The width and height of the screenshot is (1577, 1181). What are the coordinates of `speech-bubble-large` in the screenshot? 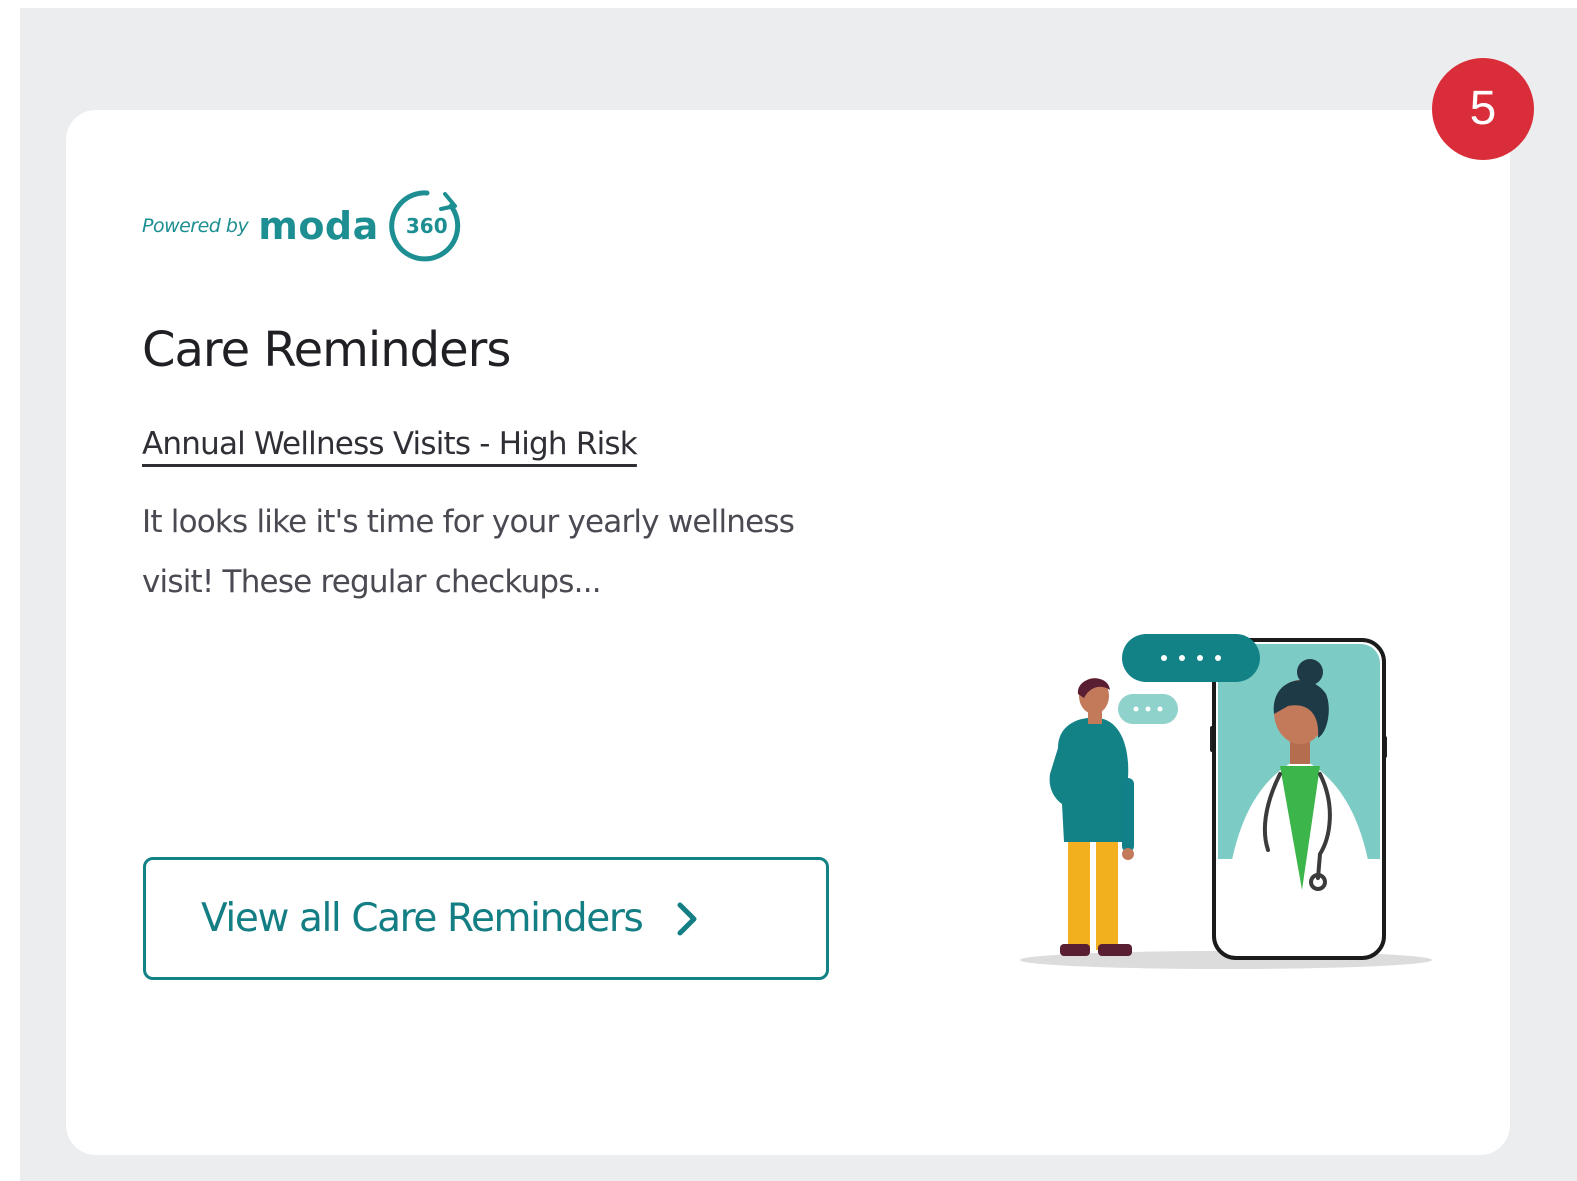 It's located at (1191, 658).